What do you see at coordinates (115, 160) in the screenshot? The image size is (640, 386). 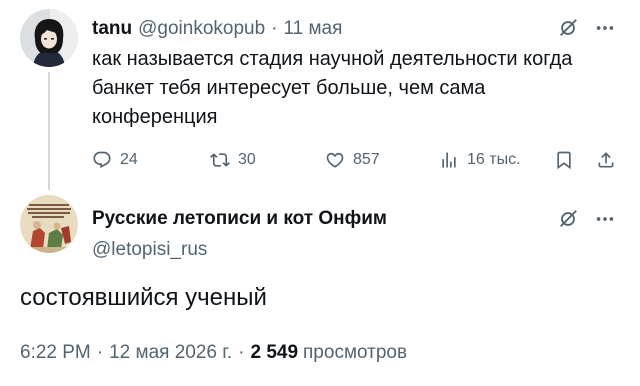 I see `reply-button: 24` at bounding box center [115, 160].